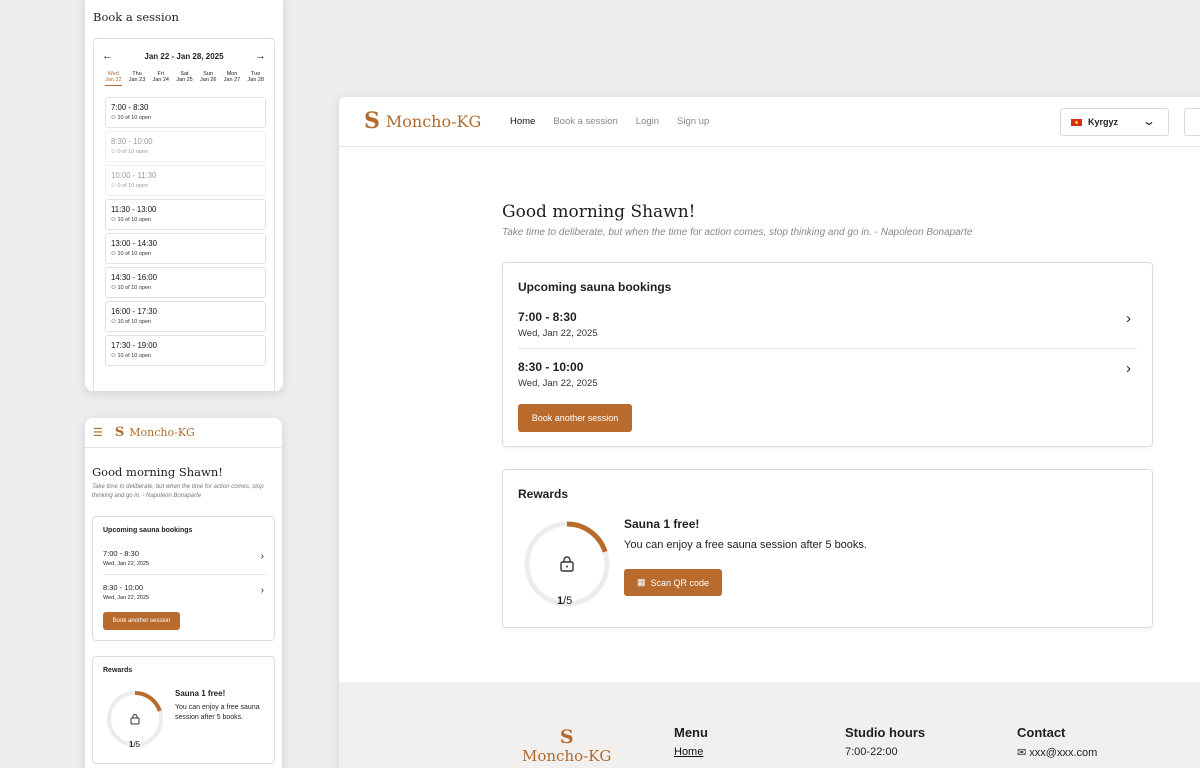 The height and width of the screenshot is (768, 1200). What do you see at coordinates (185, 146) in the screenshot?
I see `time-slot: 8:30 - 10:00 ⚇ 0 of 10 open` at bounding box center [185, 146].